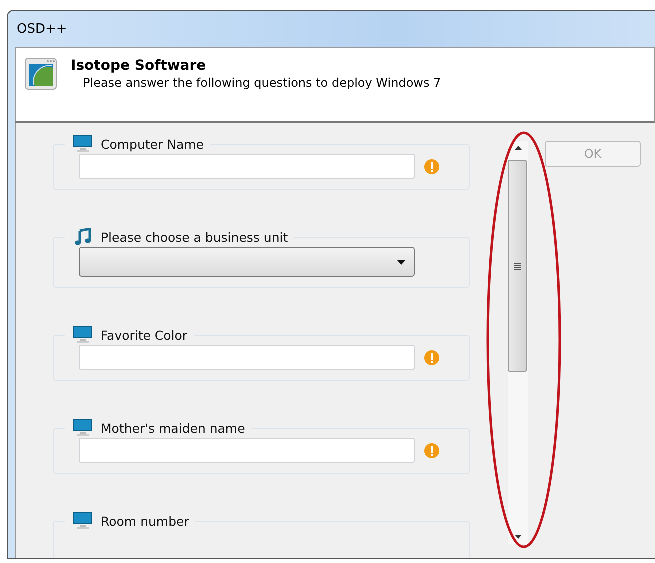  Describe the element at coordinates (152, 144) in the screenshot. I see `field-label: Computer Name` at that location.